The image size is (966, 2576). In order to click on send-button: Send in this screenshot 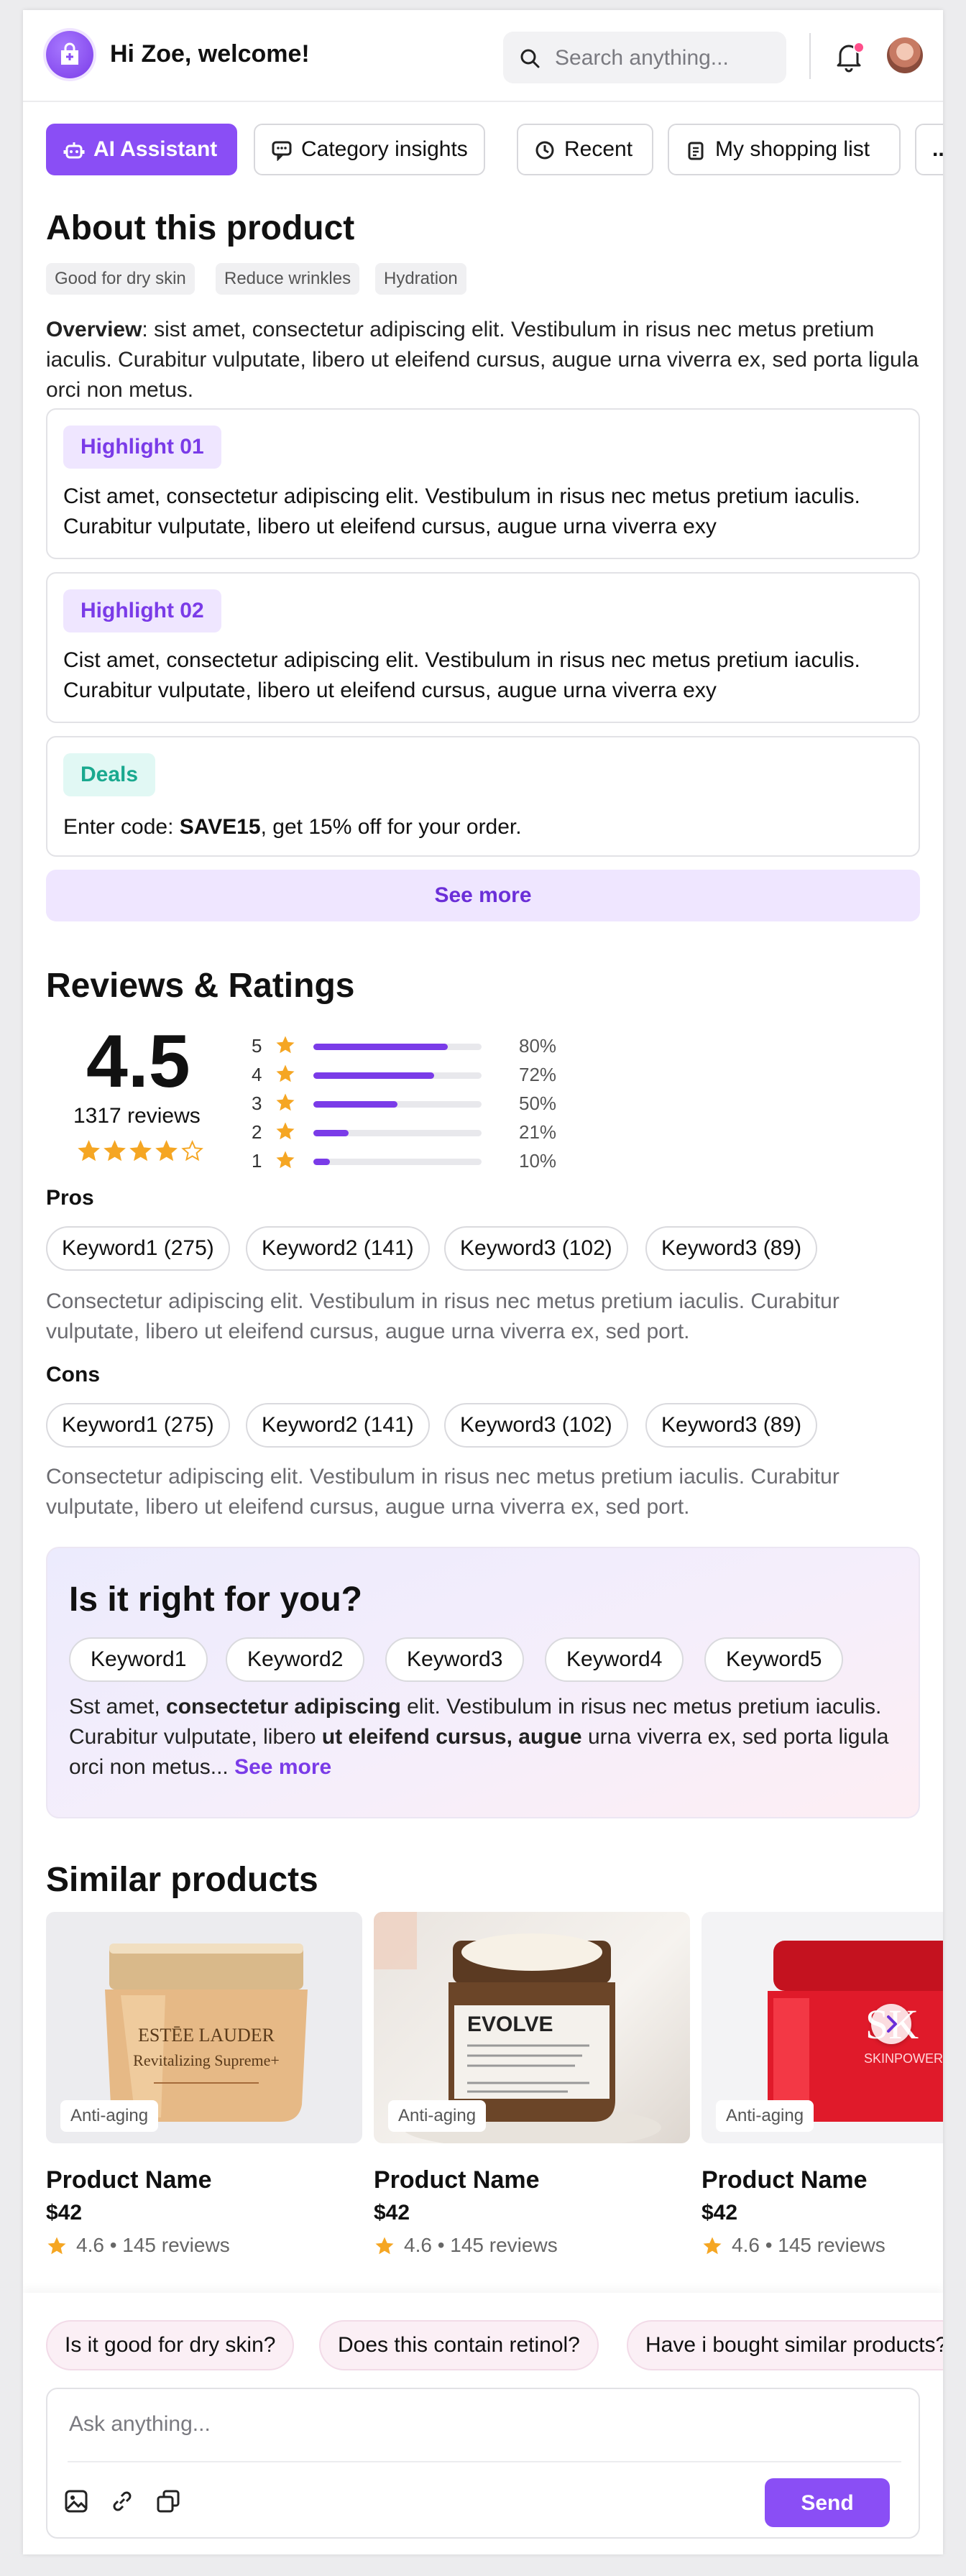, I will do `click(827, 2502)`.